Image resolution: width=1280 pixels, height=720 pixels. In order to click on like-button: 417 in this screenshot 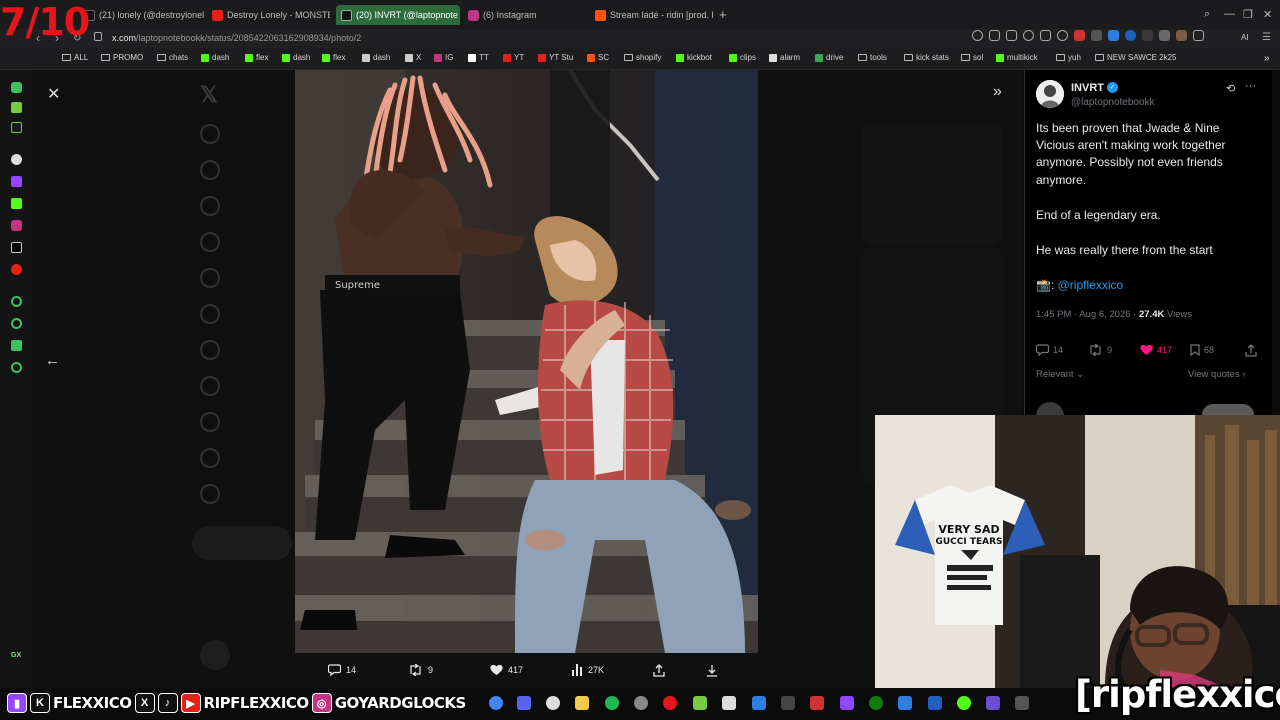, I will do `click(1156, 350)`.